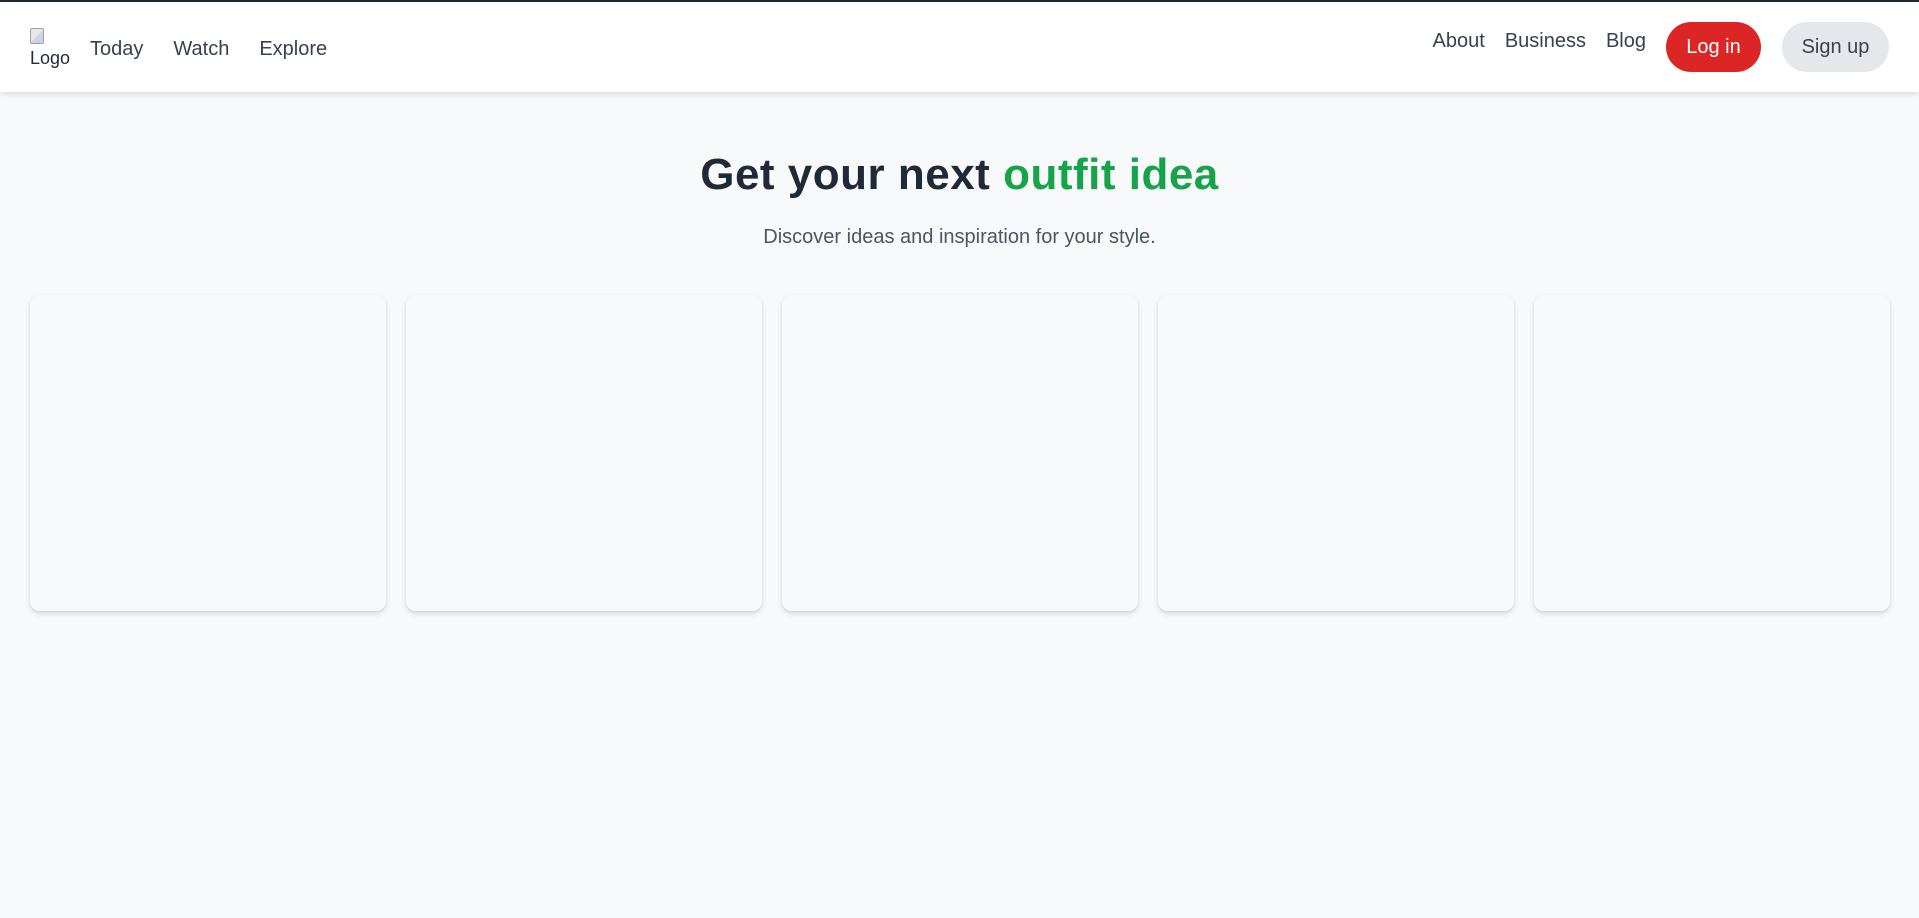 The width and height of the screenshot is (1919, 918). What do you see at coordinates (1111, 174) in the screenshot?
I see `hero-title-accent: outfit idea` at bounding box center [1111, 174].